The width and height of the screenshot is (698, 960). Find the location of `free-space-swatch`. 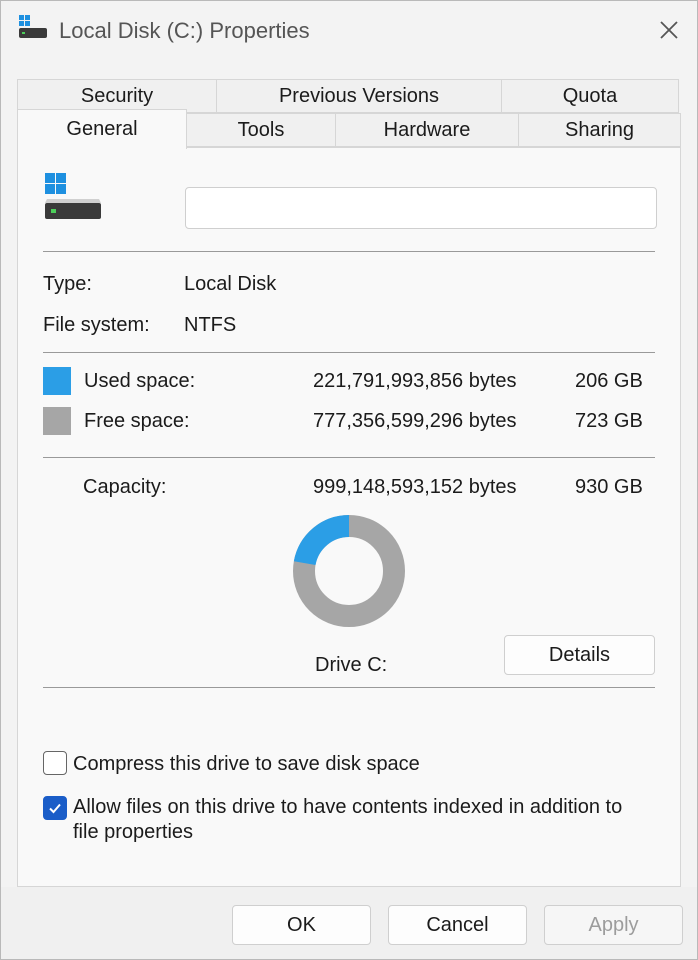

free-space-swatch is located at coordinates (57, 421).